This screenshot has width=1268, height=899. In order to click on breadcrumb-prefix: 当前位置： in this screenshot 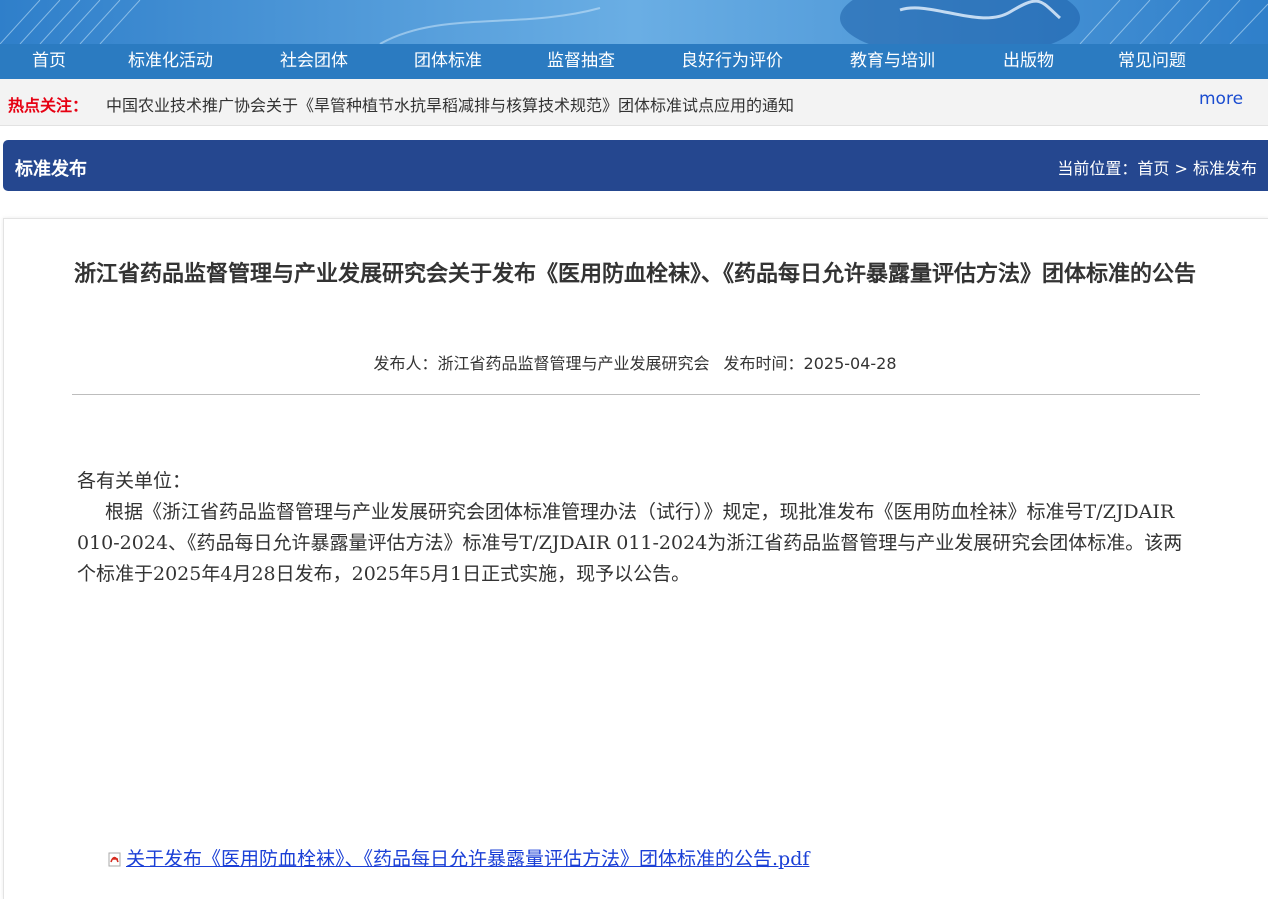, I will do `click(1097, 168)`.